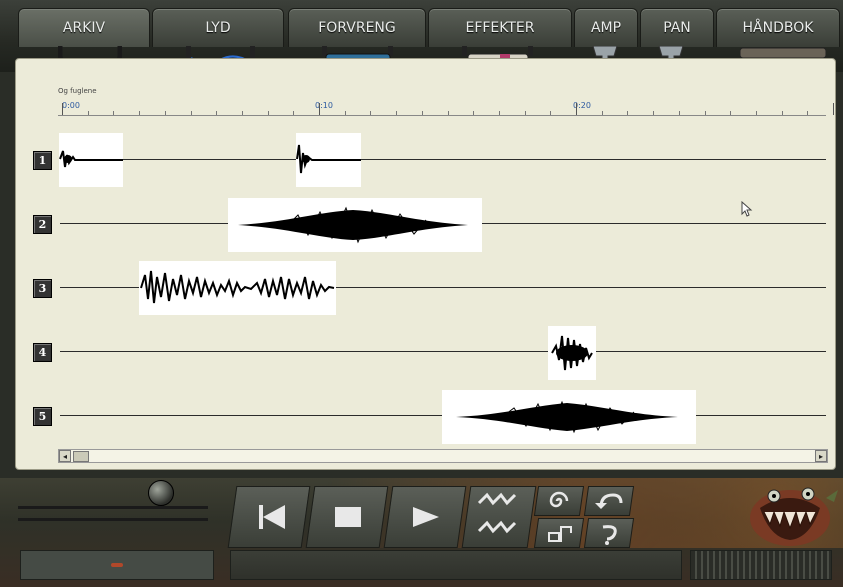  Describe the element at coordinates (443, 456) in the screenshot. I see `horizontal-scrollbar: ◂ ▸` at that location.